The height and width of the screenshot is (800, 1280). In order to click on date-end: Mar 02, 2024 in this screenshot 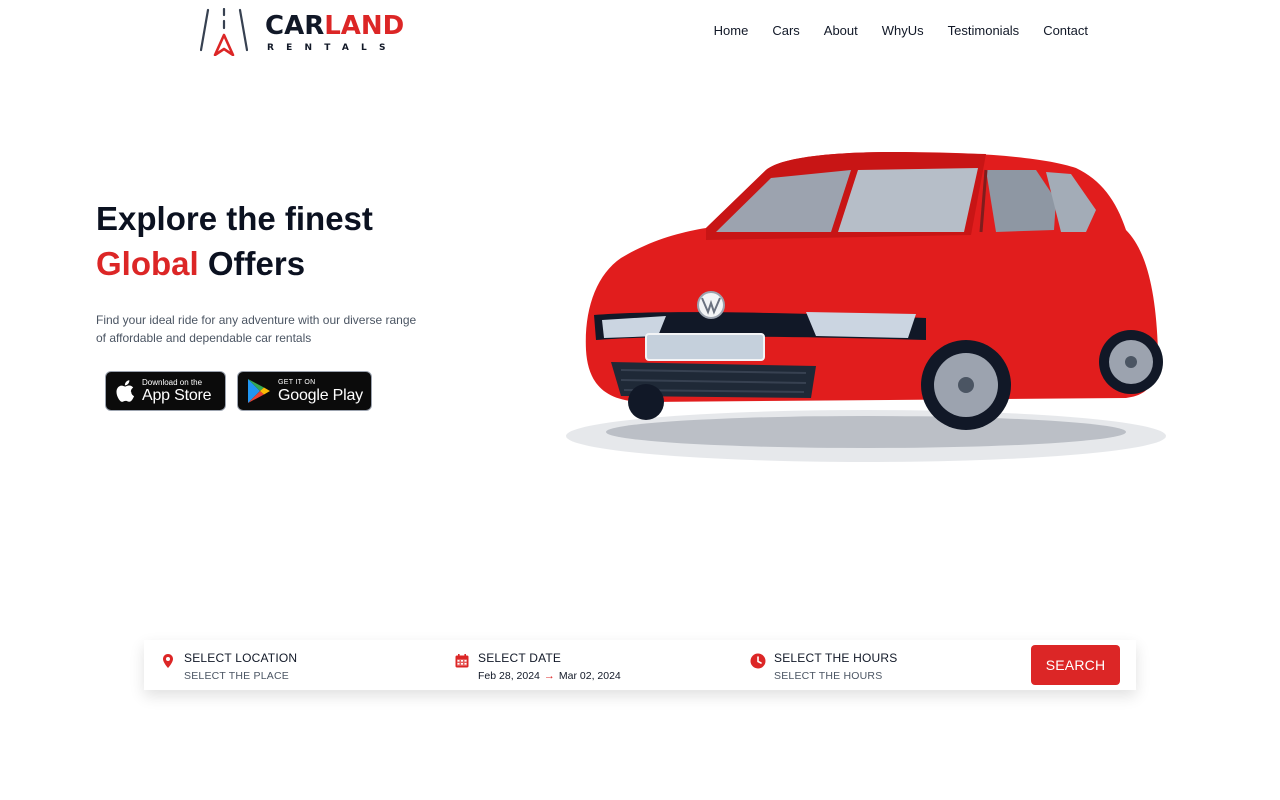, I will do `click(589, 676)`.